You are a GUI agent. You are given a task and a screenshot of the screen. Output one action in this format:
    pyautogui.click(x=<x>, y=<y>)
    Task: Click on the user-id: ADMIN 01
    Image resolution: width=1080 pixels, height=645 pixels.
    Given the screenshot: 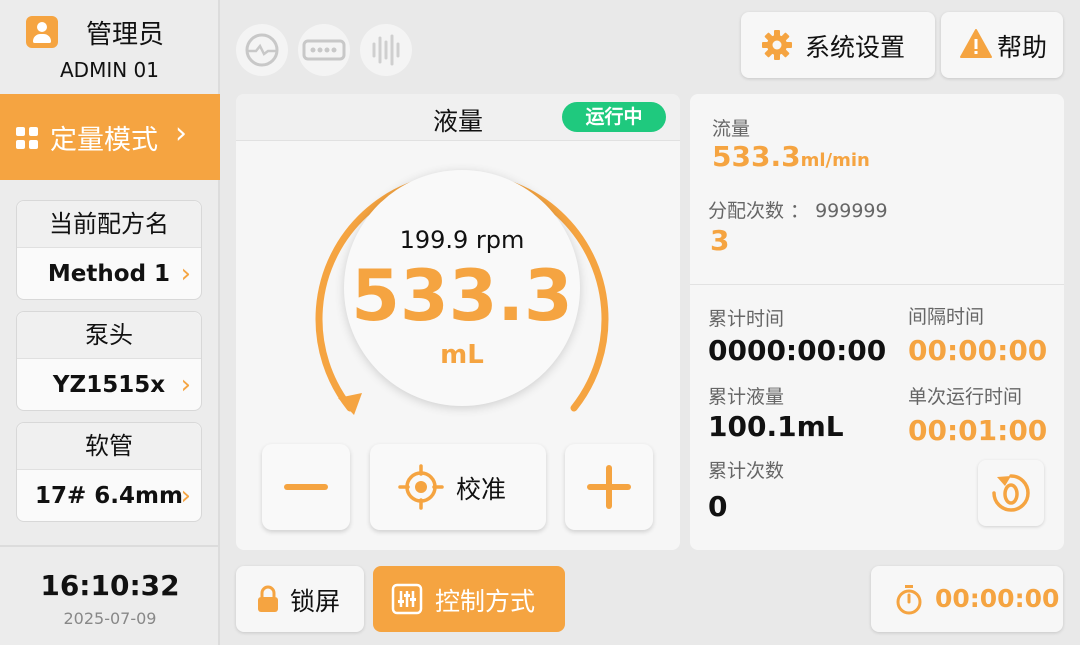 What is the action you would take?
    pyautogui.click(x=110, y=70)
    